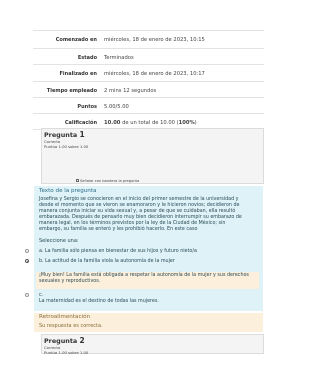  I want to click on grade-value: 10.00 de un total de 10.00 (100%), so click(182, 120).